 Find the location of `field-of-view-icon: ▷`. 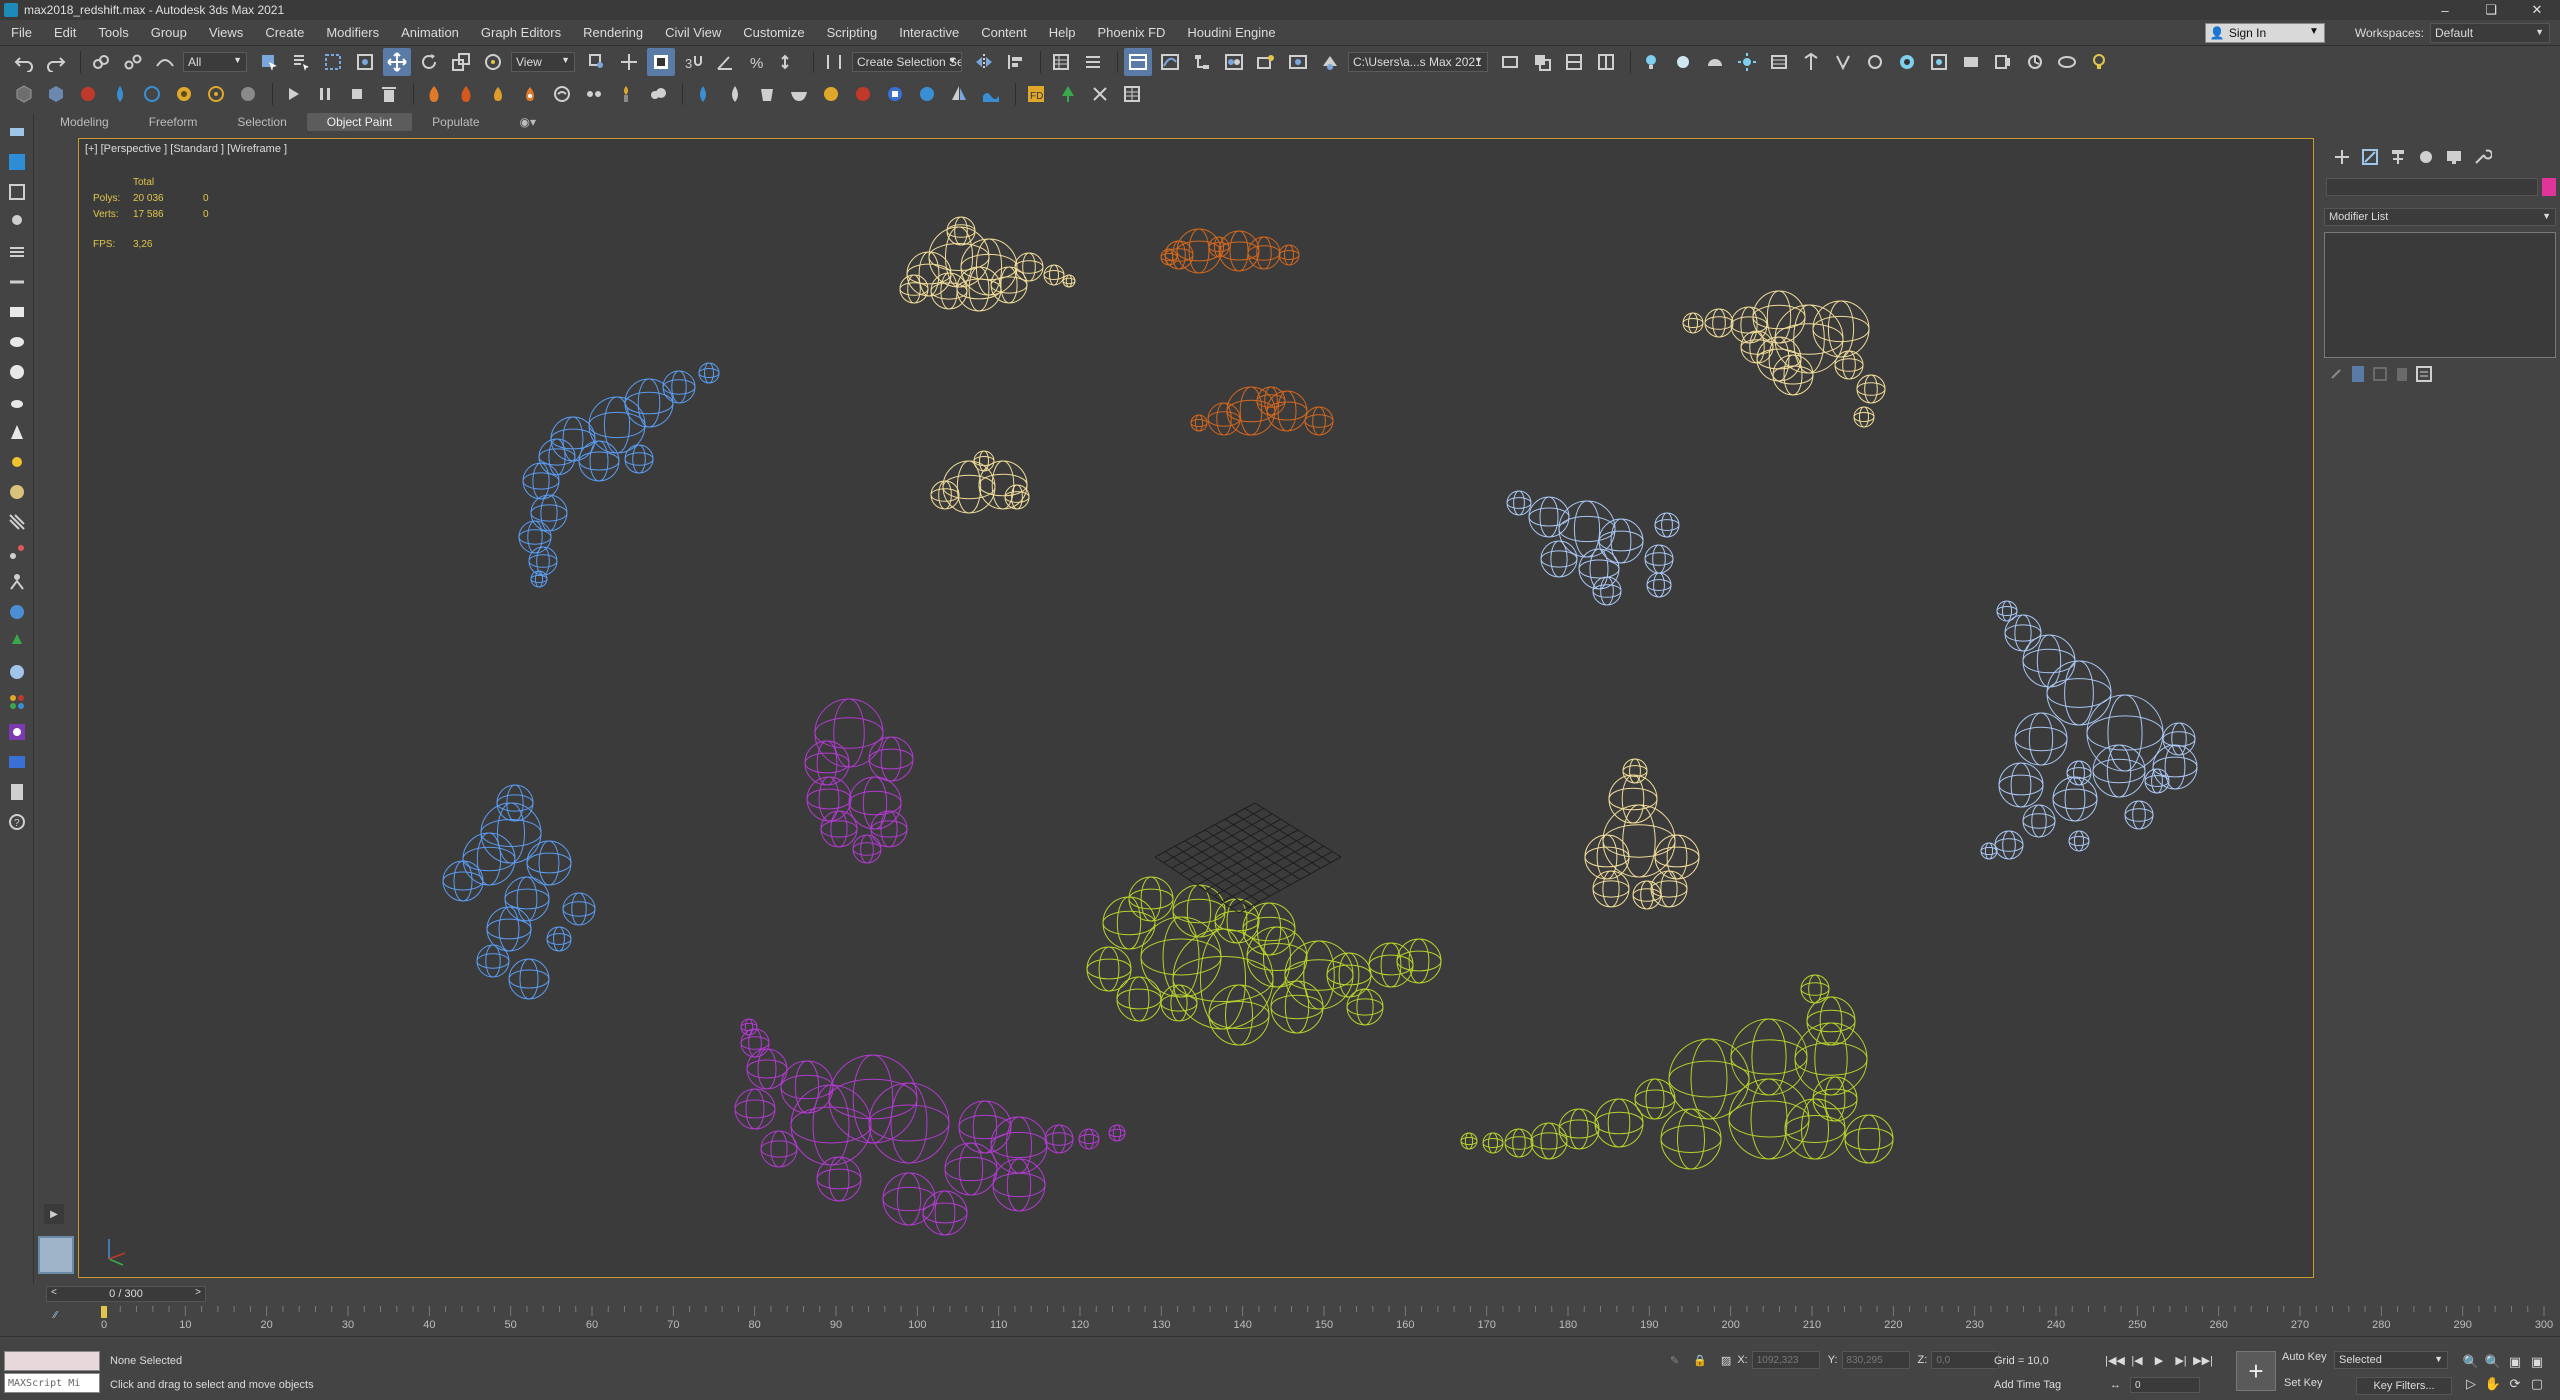

field-of-view-icon: ▷ is located at coordinates (2471, 1384).